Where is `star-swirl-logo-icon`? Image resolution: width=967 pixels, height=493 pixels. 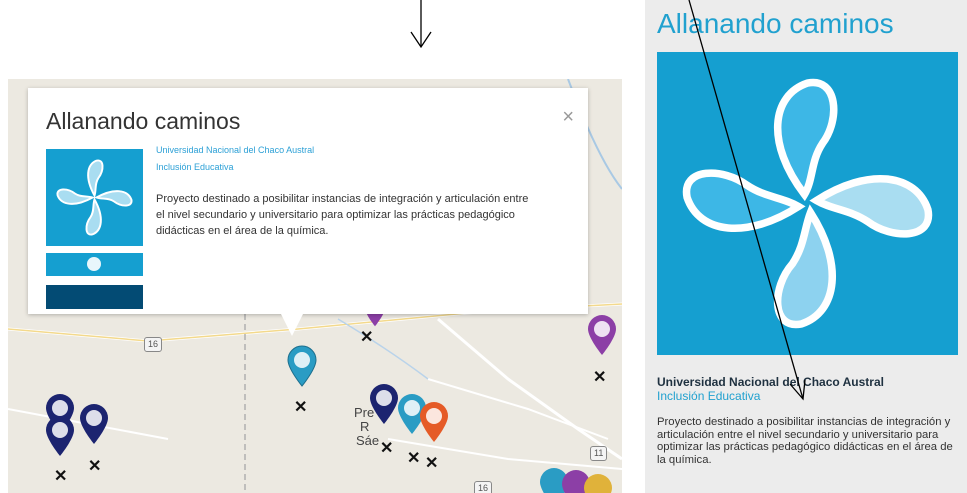 star-swirl-logo-icon is located at coordinates (94, 197).